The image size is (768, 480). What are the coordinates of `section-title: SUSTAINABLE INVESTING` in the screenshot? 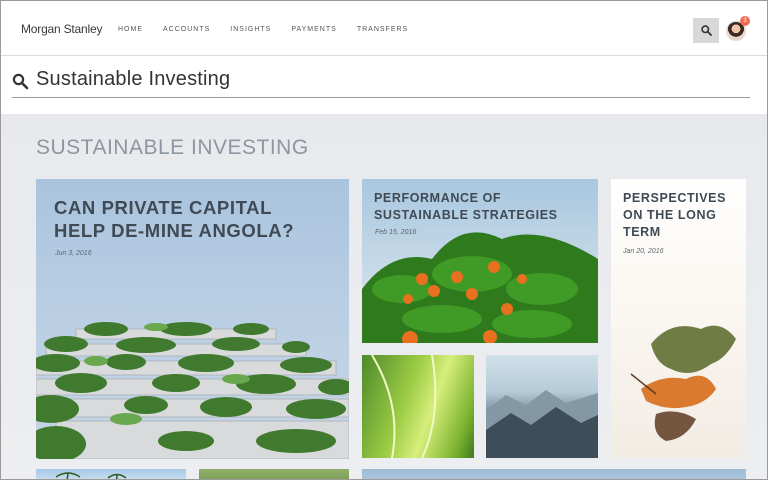 It's located at (172, 147).